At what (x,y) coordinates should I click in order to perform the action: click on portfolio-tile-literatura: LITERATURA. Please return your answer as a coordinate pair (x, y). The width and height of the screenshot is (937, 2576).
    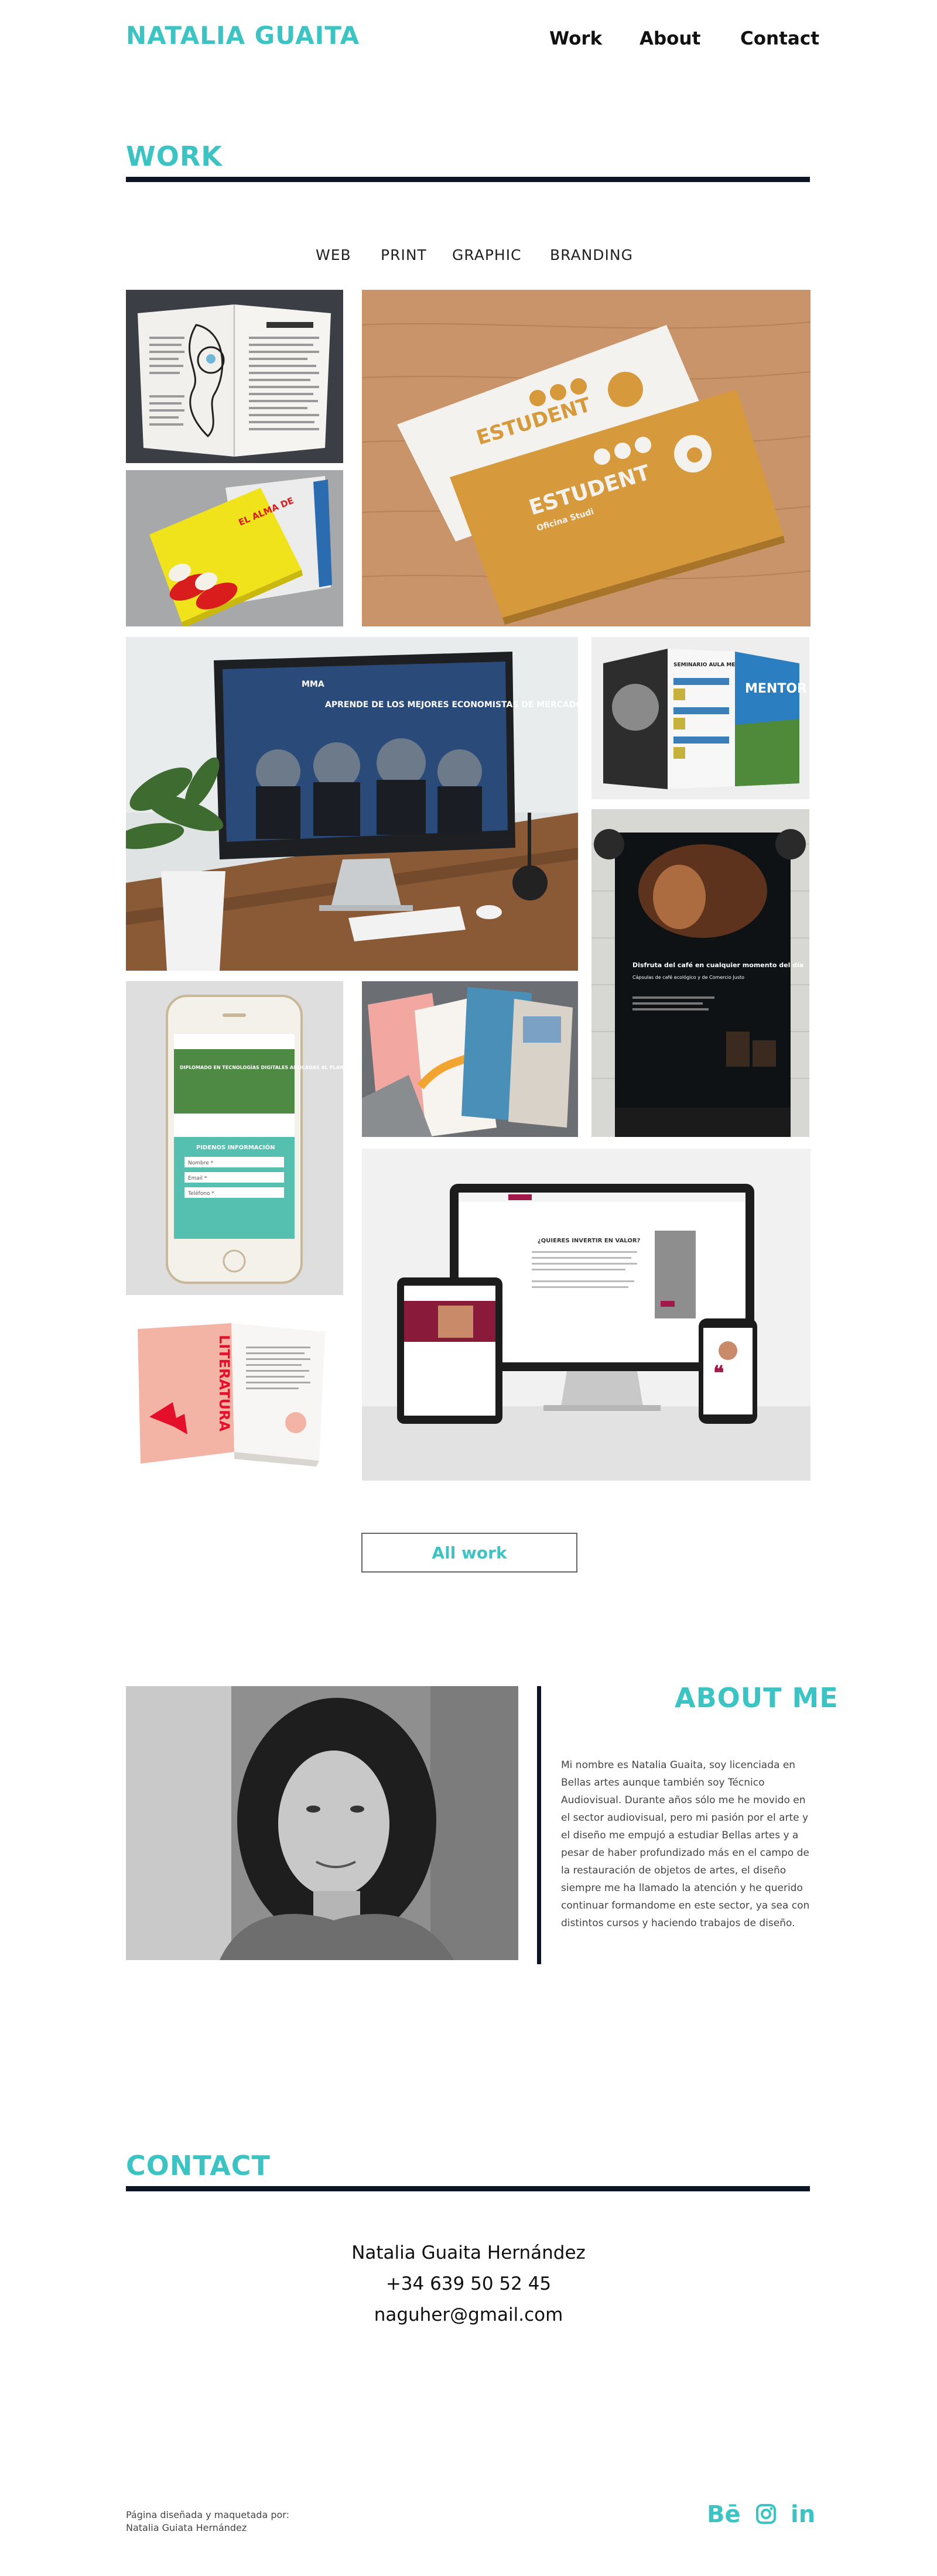
    Looking at the image, I should click on (234, 1393).